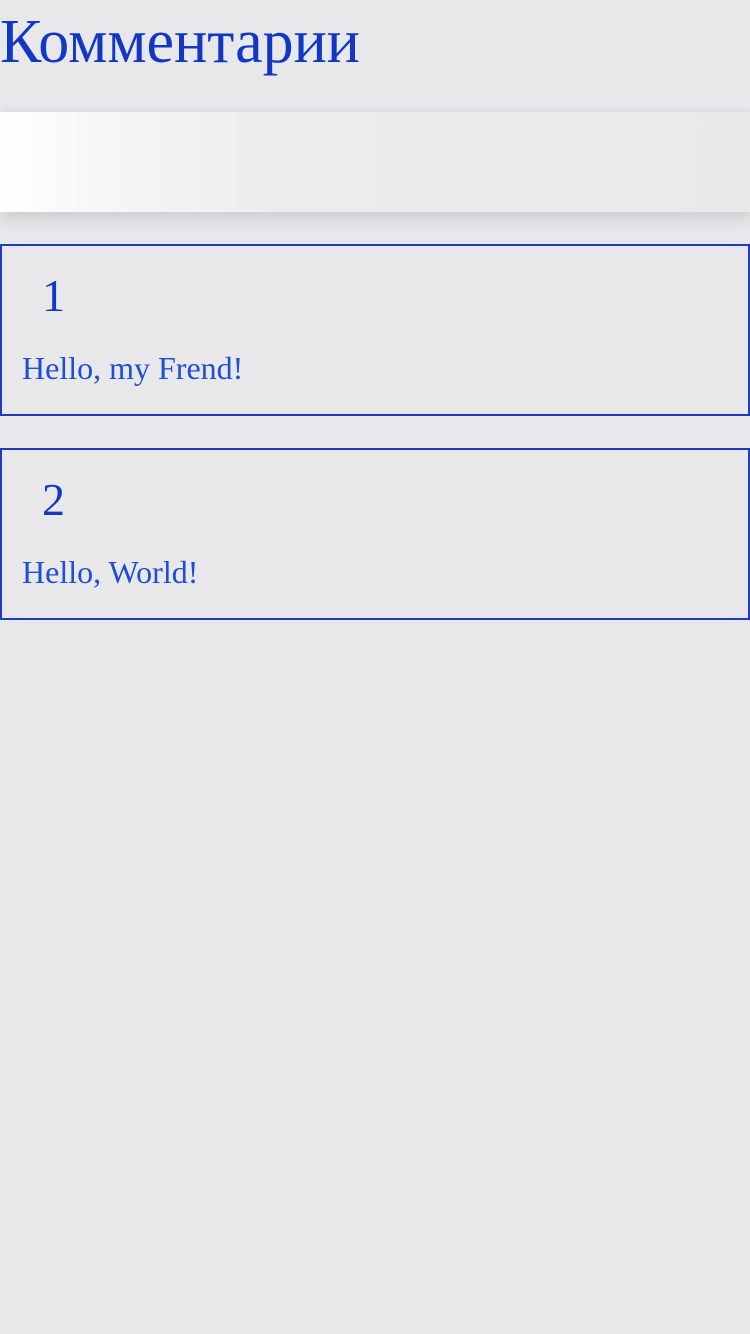  Describe the element at coordinates (53, 499) in the screenshot. I see `comment-id: 2` at that location.